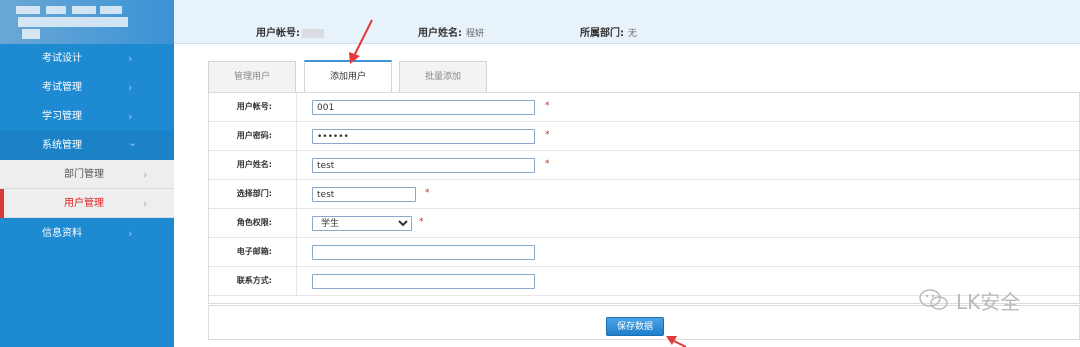 The width and height of the screenshot is (1080, 347). I want to click on password-input, so click(423, 136).